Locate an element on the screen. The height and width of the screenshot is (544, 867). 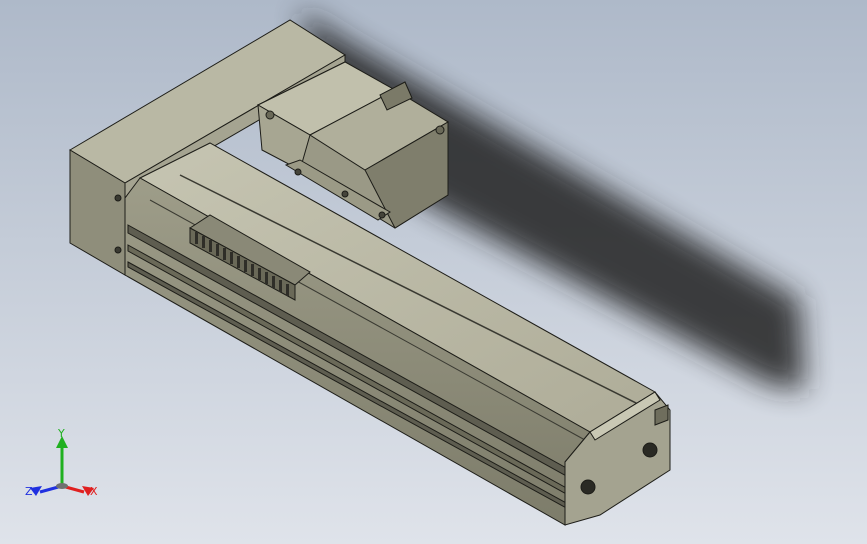
triad-z-label: Z is located at coordinates (29, 491).